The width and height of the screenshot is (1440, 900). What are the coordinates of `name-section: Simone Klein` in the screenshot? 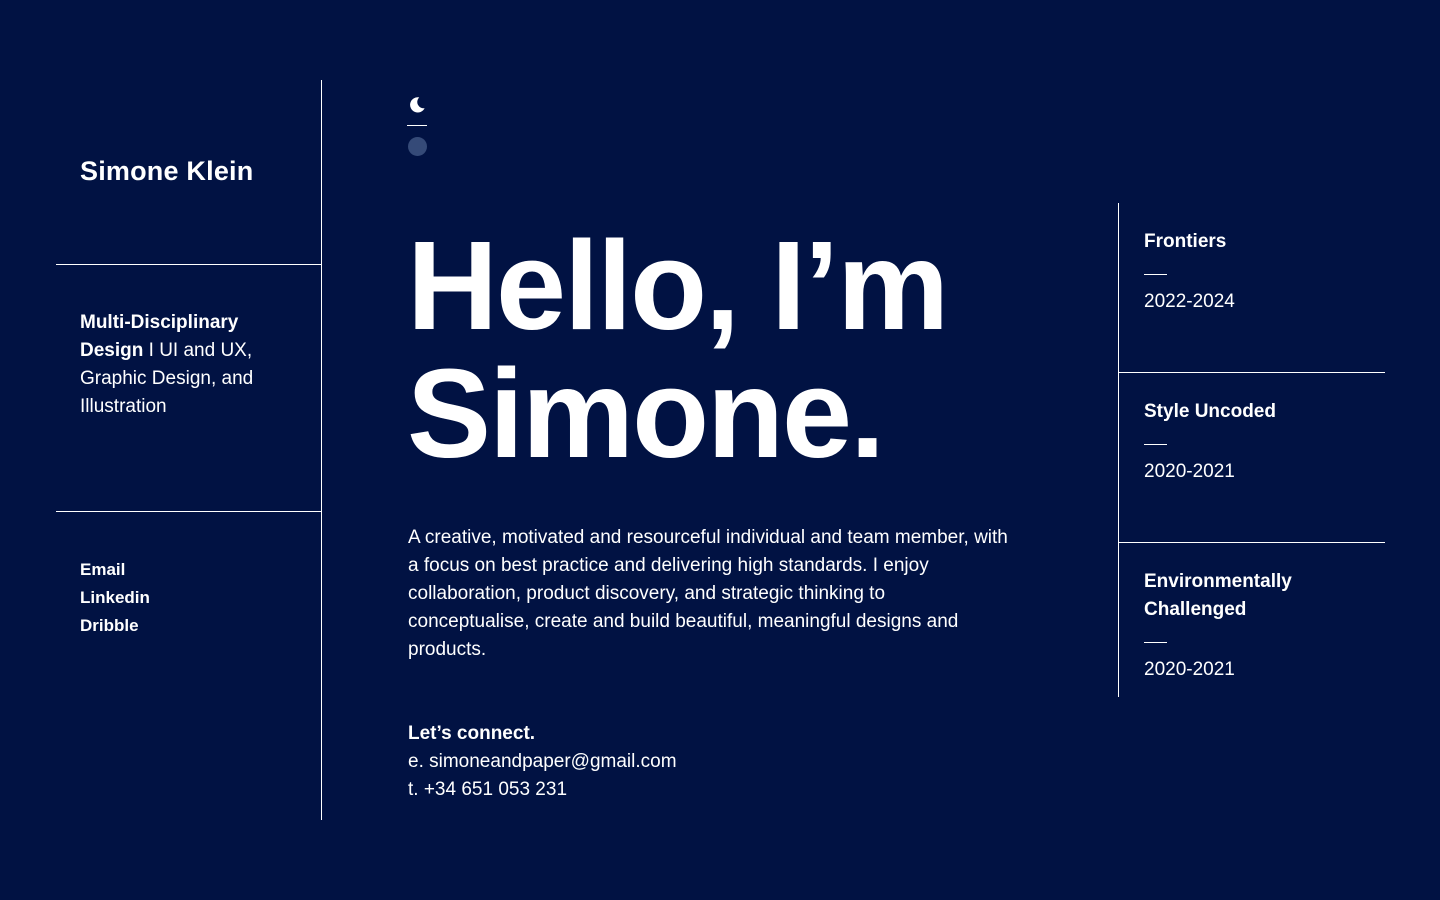 It's located at (188, 172).